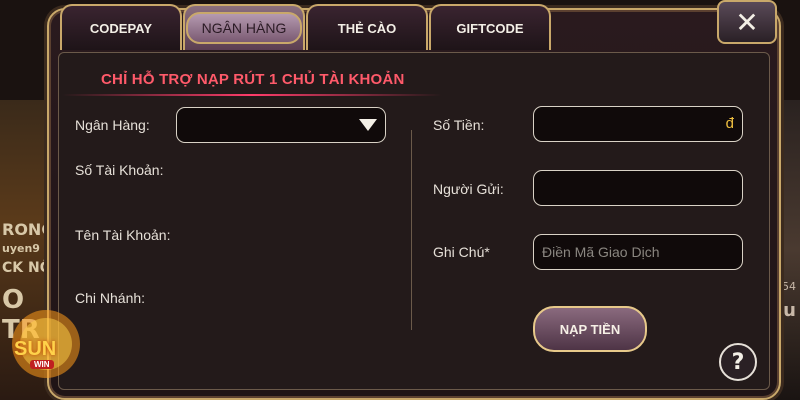 The image size is (800, 400). I want to click on note-input: Điền Mã Giao Dịch, so click(638, 252).